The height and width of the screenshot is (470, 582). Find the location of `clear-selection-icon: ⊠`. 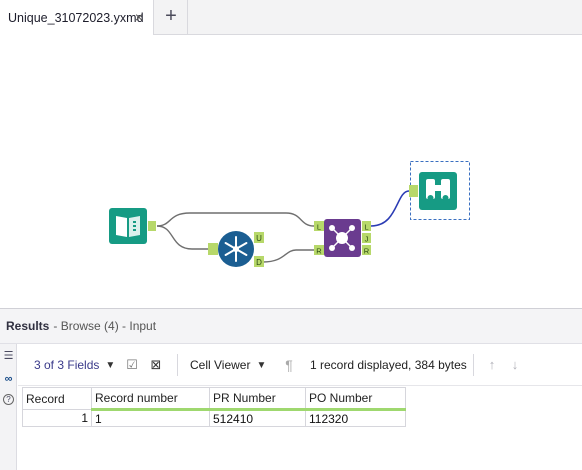

clear-selection-icon: ⊠ is located at coordinates (156, 365).